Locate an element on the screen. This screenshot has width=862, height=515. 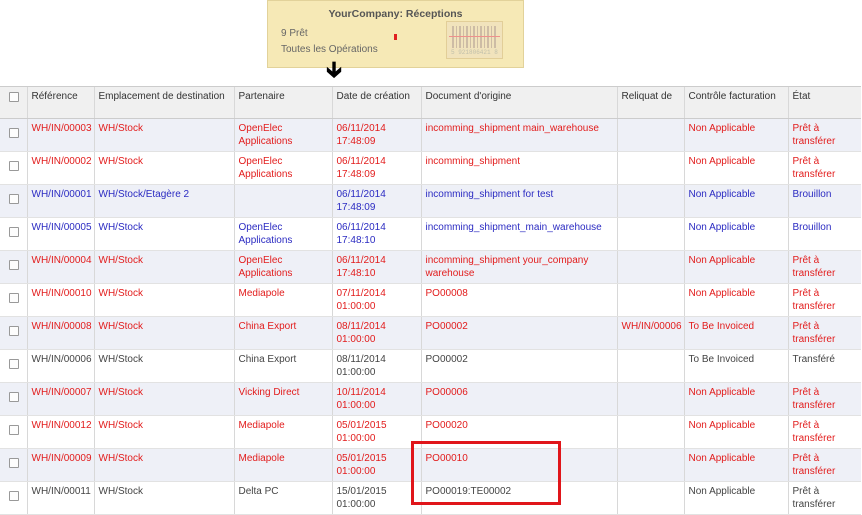
arrow-down-icon: 🡳 is located at coordinates (334, 69).